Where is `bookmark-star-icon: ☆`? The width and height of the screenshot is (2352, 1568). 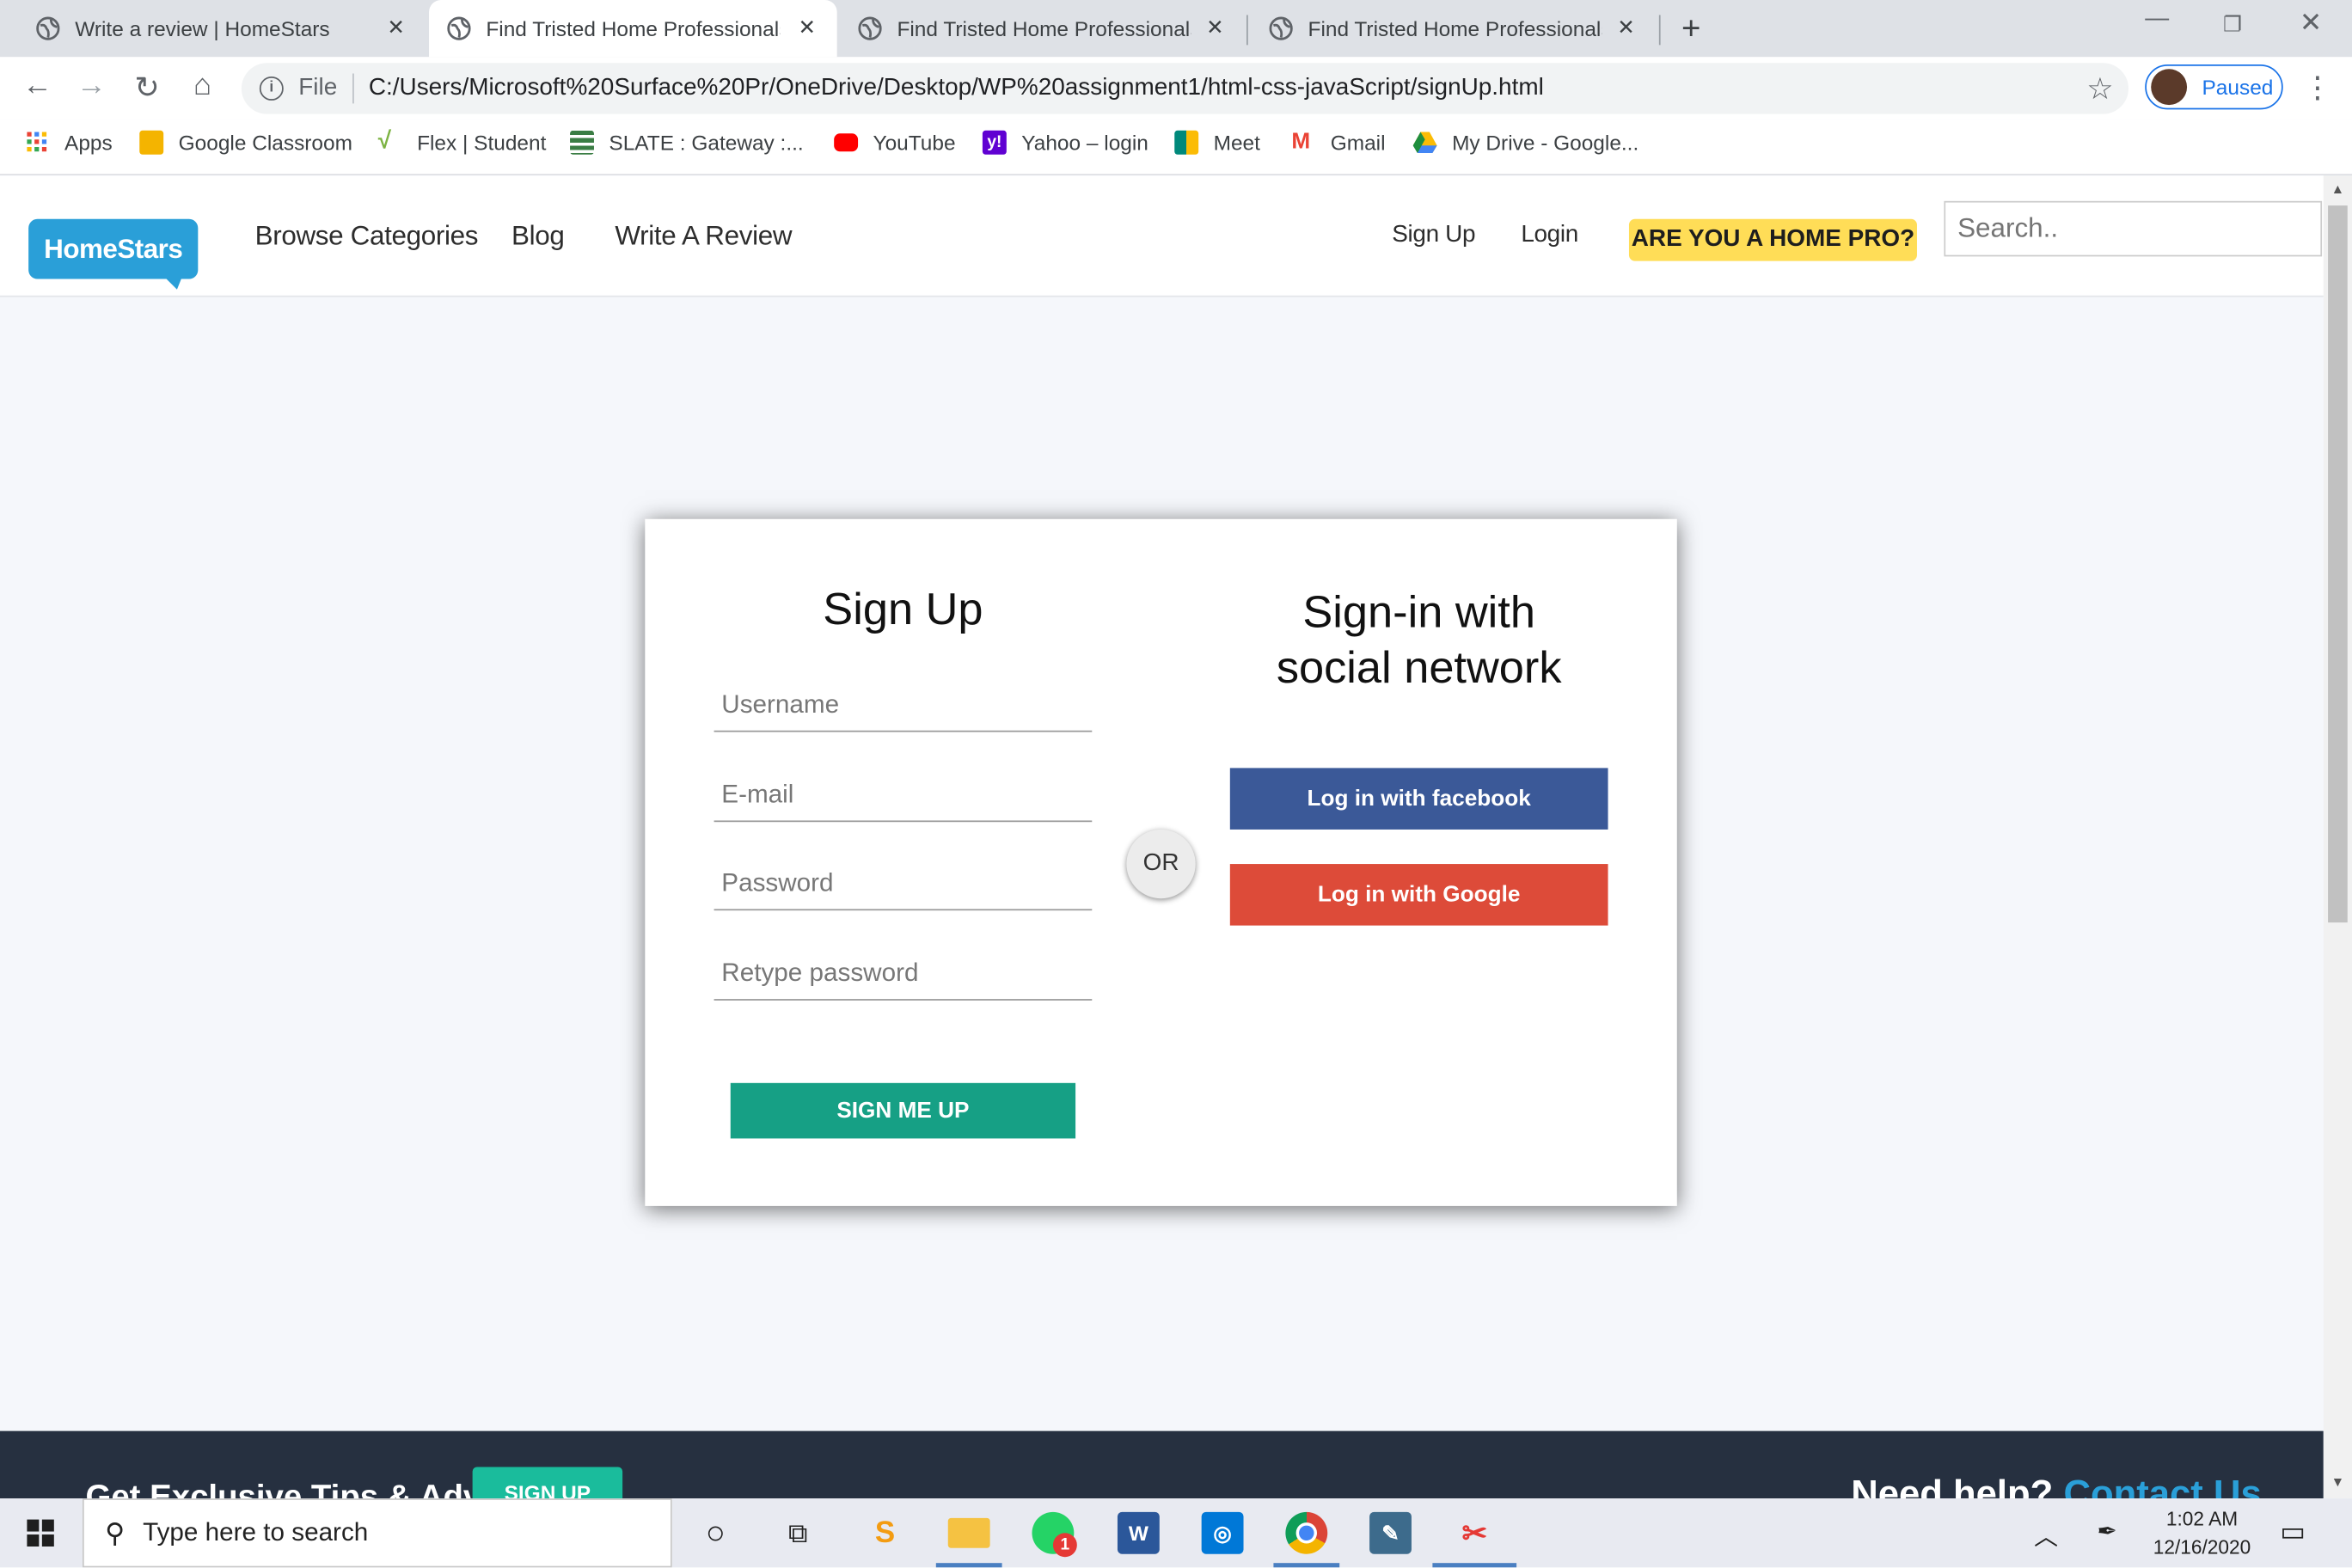 bookmark-star-icon: ☆ is located at coordinates (2099, 89).